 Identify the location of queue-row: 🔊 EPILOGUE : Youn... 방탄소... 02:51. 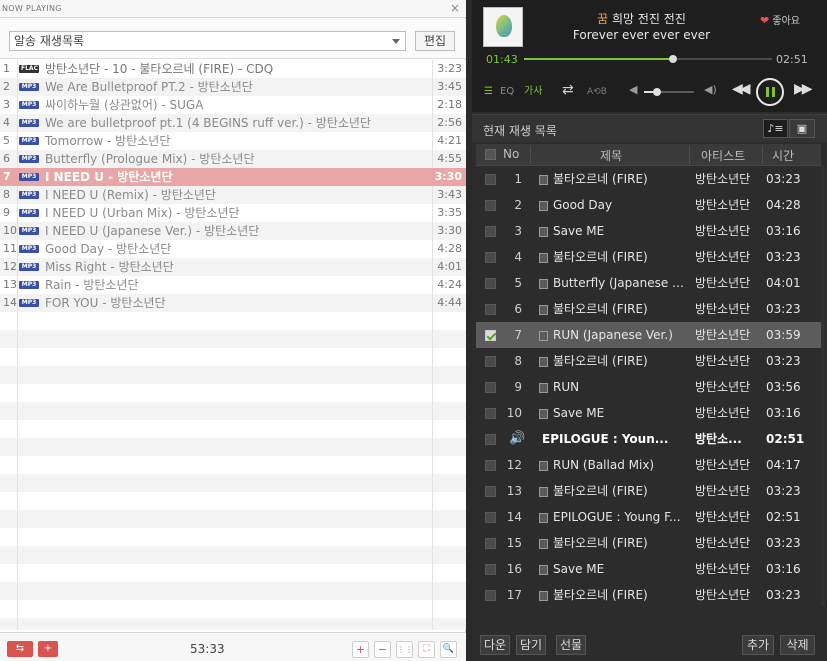
(648, 439).